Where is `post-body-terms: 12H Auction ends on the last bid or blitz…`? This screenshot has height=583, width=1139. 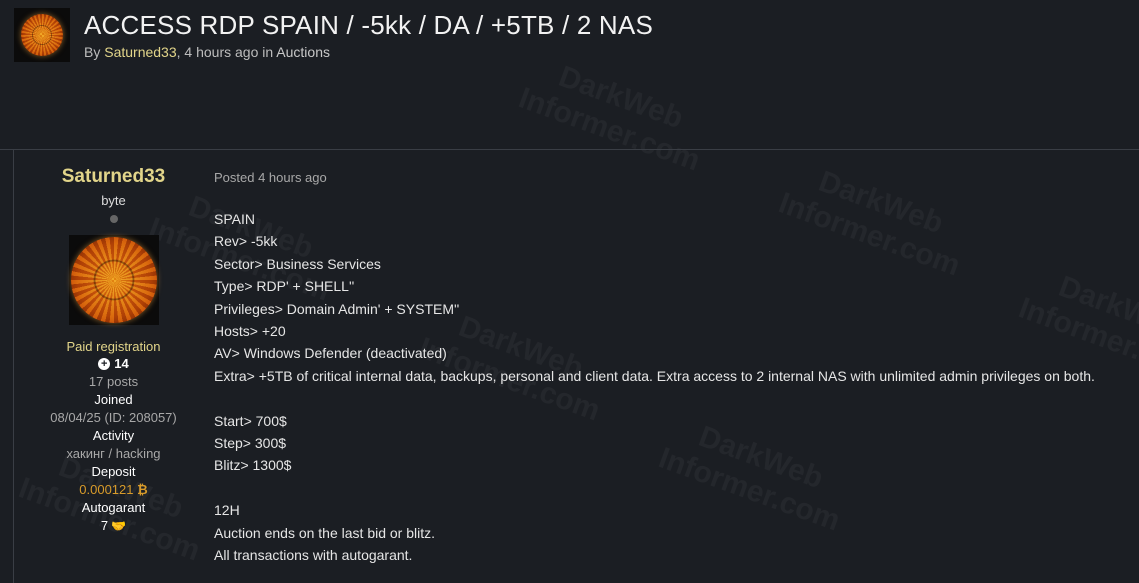 post-body-terms: 12H Auction ends on the last bid or blitz… is located at coordinates (669, 532).